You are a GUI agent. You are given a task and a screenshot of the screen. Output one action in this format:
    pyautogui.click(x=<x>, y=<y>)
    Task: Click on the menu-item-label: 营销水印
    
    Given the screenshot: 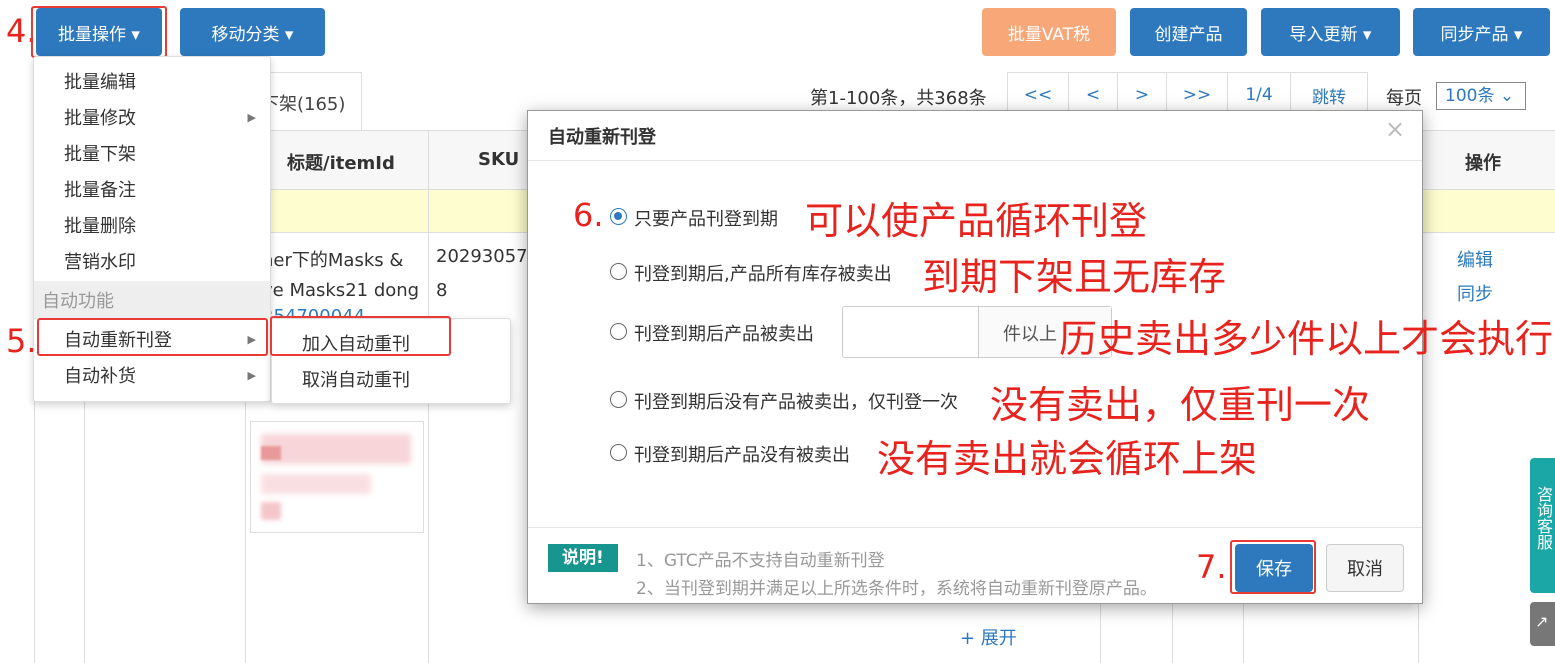 What is the action you would take?
    pyautogui.click(x=100, y=262)
    